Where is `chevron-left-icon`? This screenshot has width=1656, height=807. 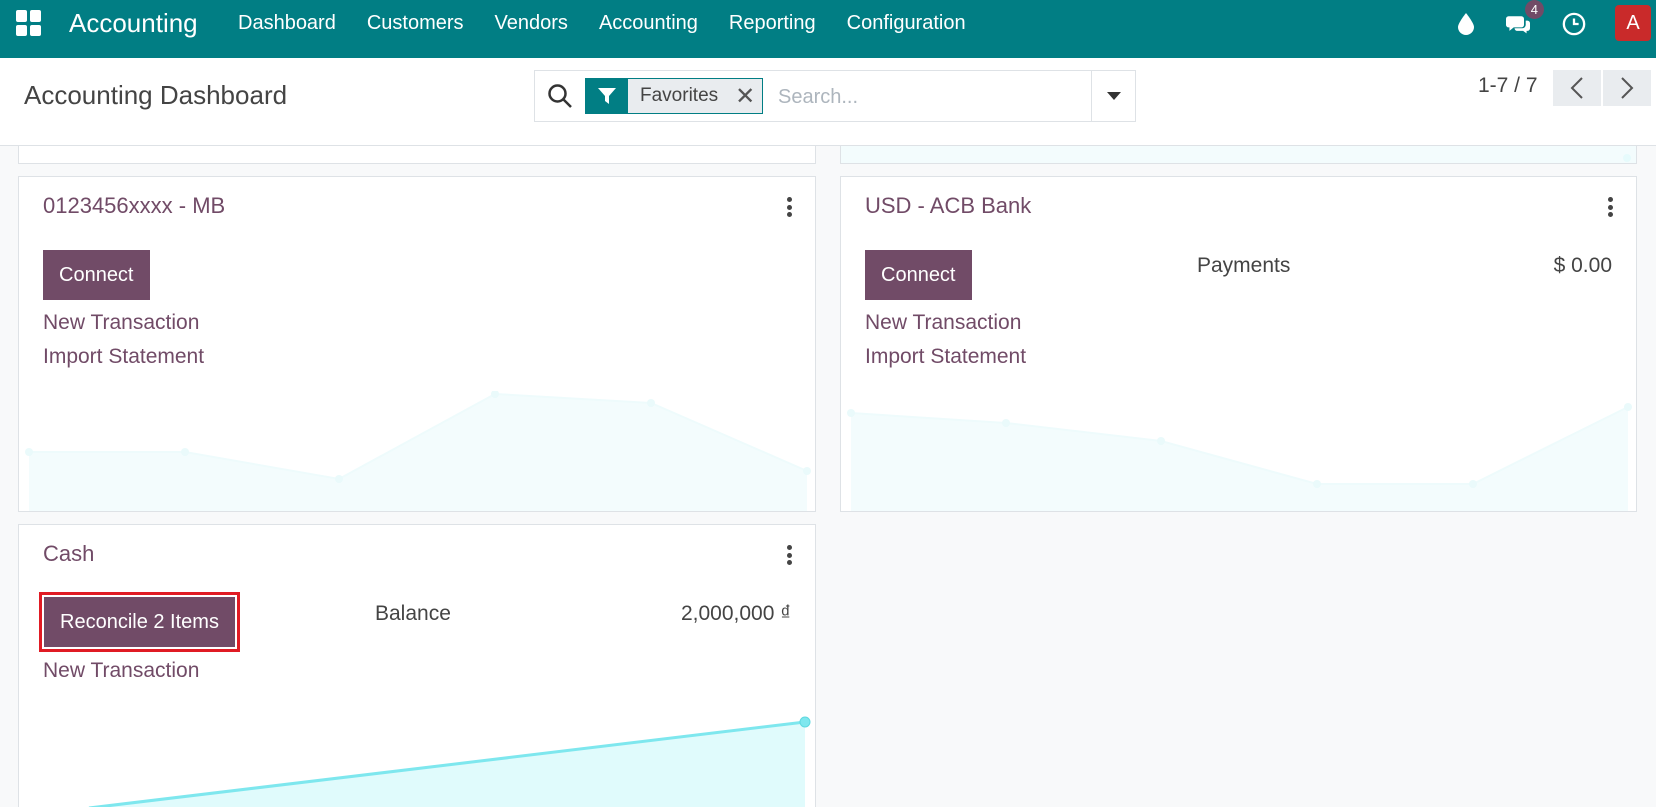 chevron-left-icon is located at coordinates (1576, 88).